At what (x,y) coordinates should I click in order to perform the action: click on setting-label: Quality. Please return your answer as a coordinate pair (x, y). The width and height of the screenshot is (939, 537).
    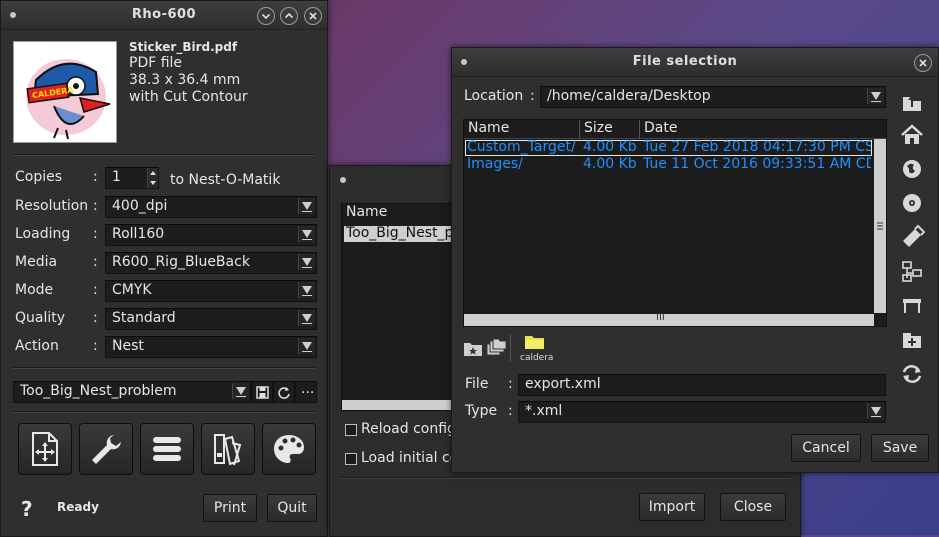
    Looking at the image, I should click on (40, 318).